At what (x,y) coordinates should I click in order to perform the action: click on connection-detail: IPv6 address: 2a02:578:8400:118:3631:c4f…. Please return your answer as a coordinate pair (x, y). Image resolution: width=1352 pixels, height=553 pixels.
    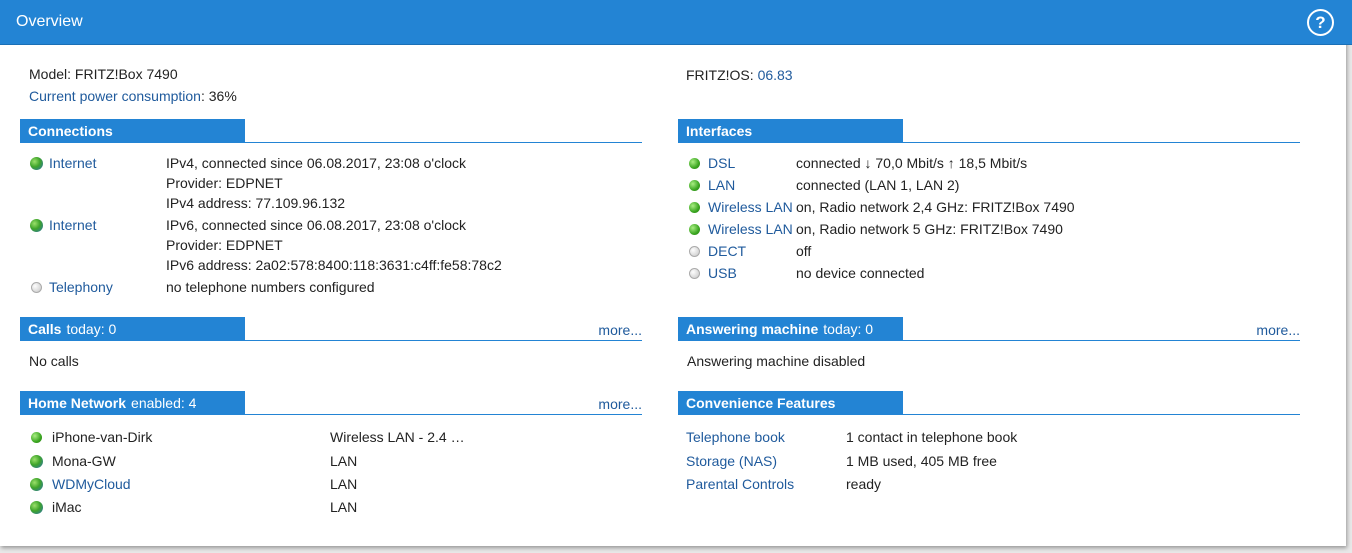
    Looking at the image, I should click on (334, 265).